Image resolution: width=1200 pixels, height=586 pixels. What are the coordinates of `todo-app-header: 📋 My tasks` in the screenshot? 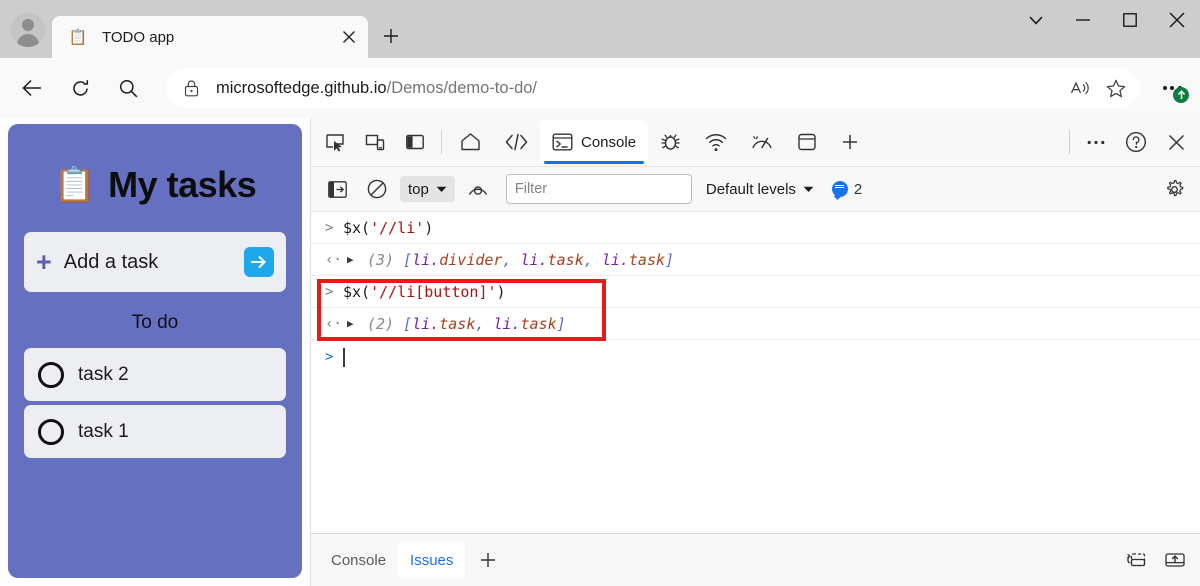 It's located at (155, 185).